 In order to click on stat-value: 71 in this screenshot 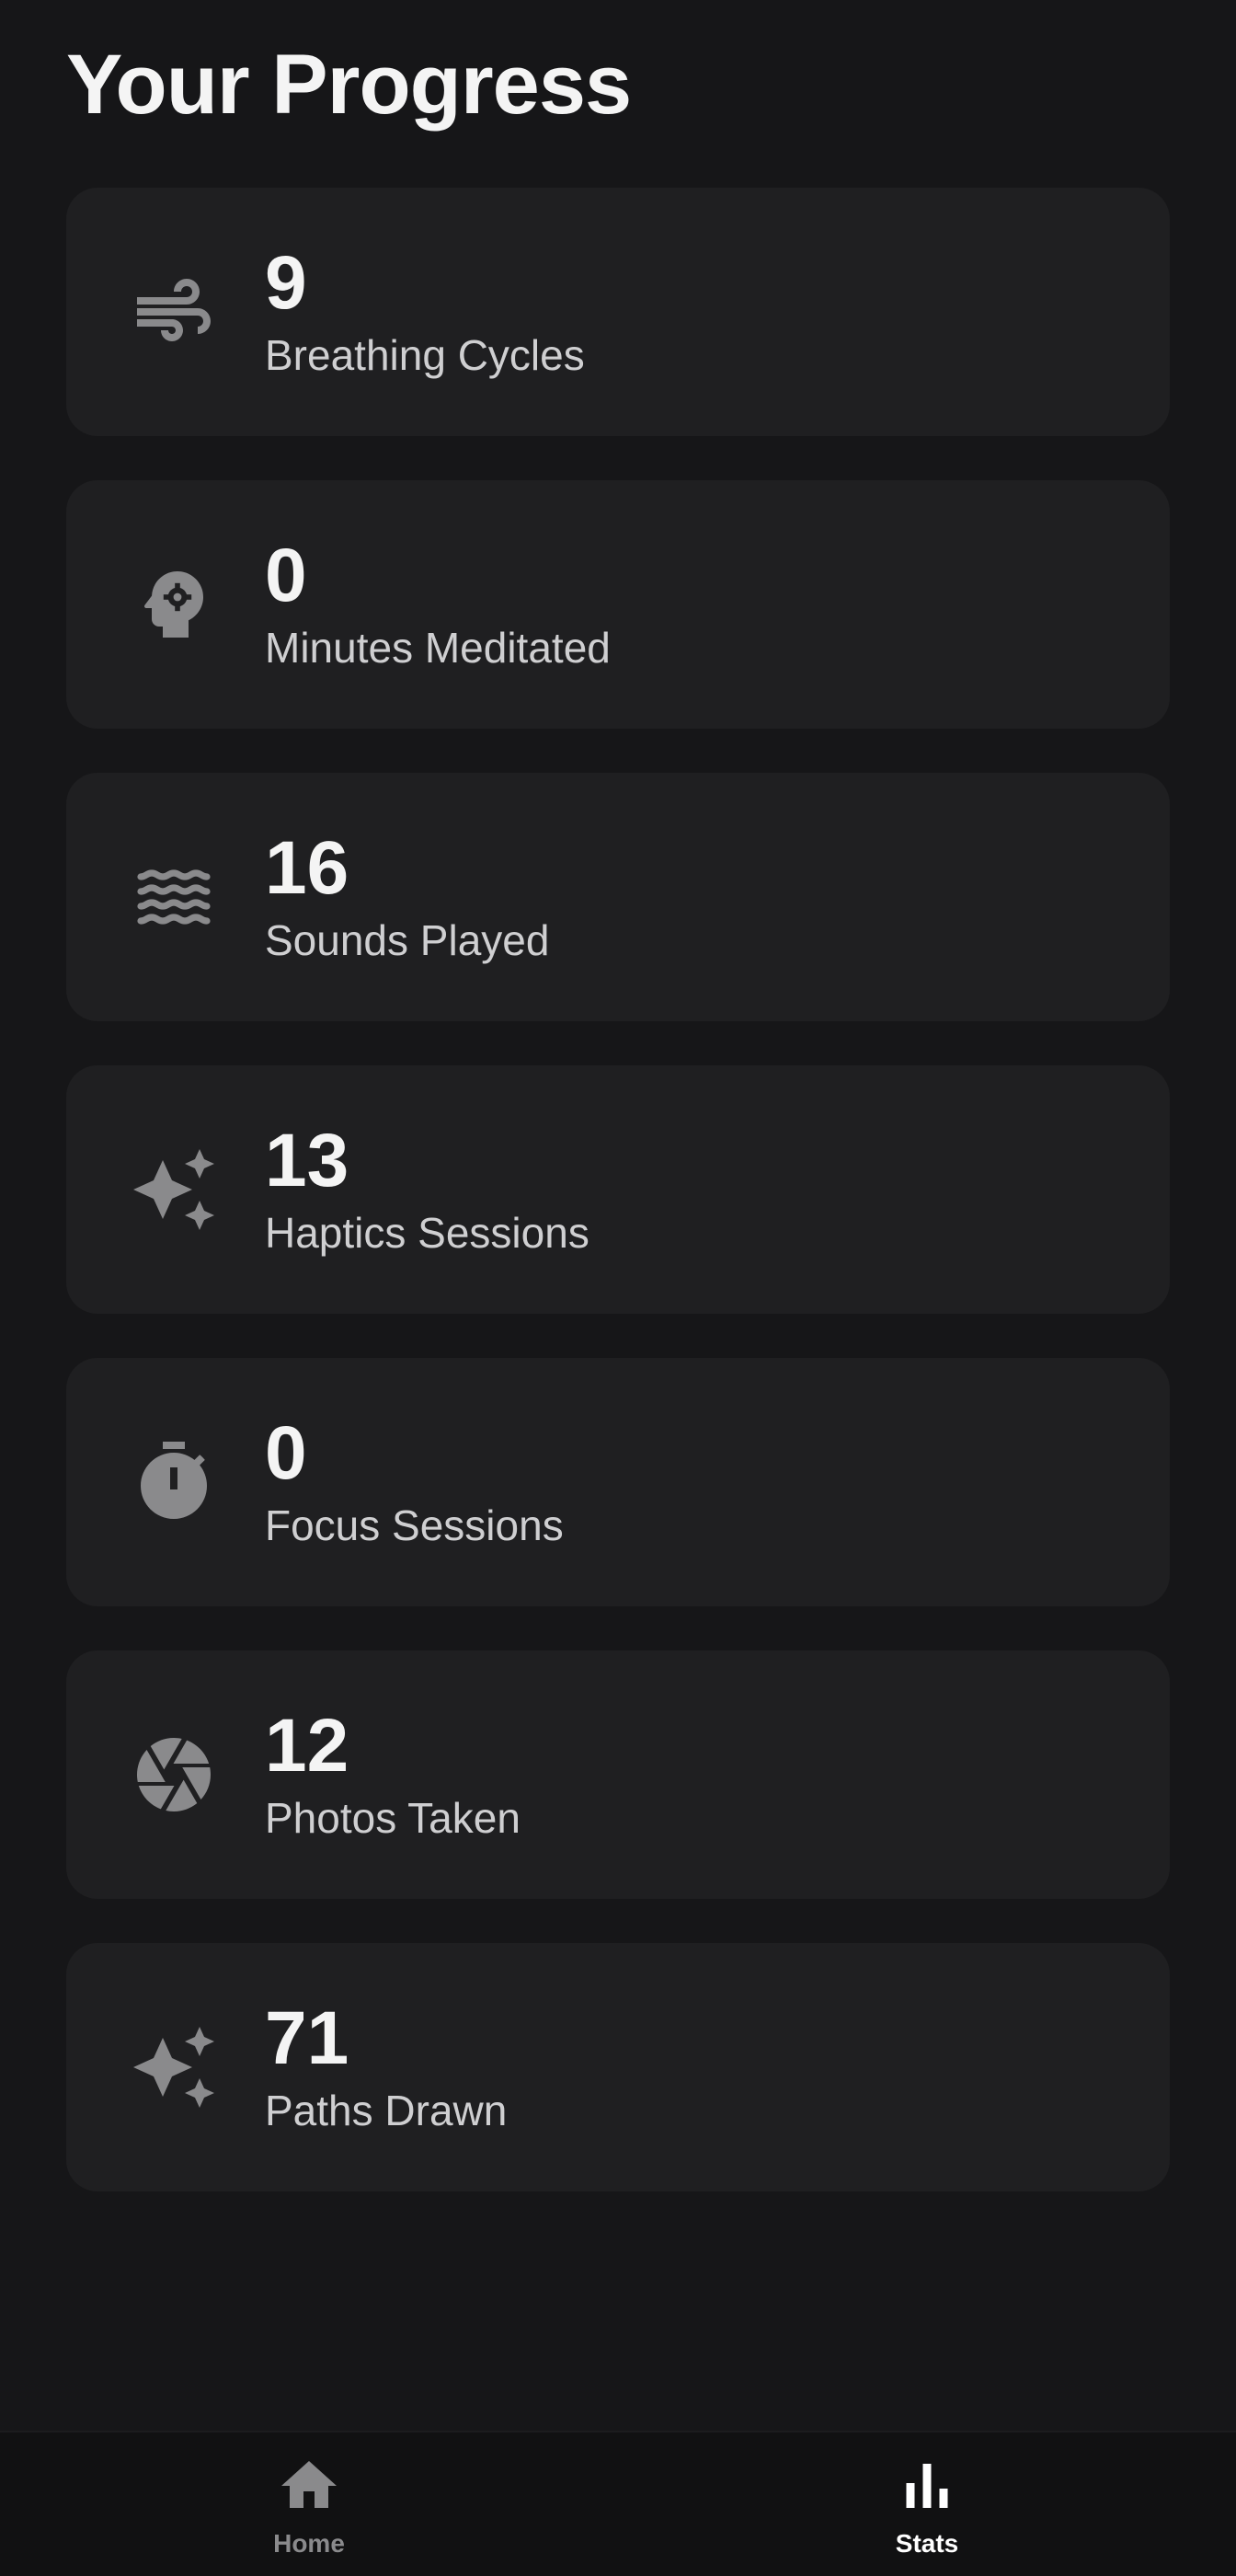, I will do `click(307, 2037)`.